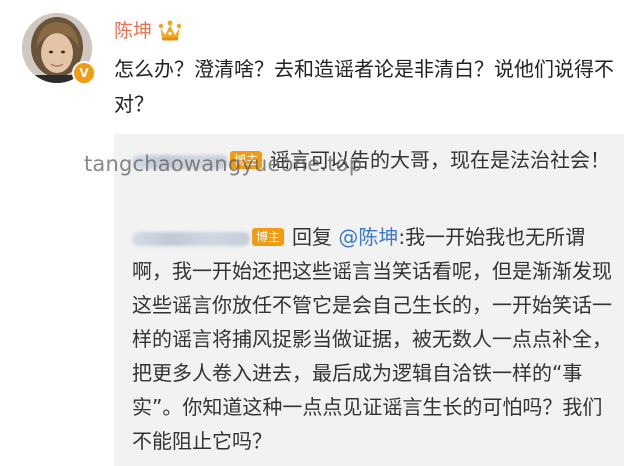 This screenshot has height=466, width=641. I want to click on author-name: 陈坤, so click(133, 31).